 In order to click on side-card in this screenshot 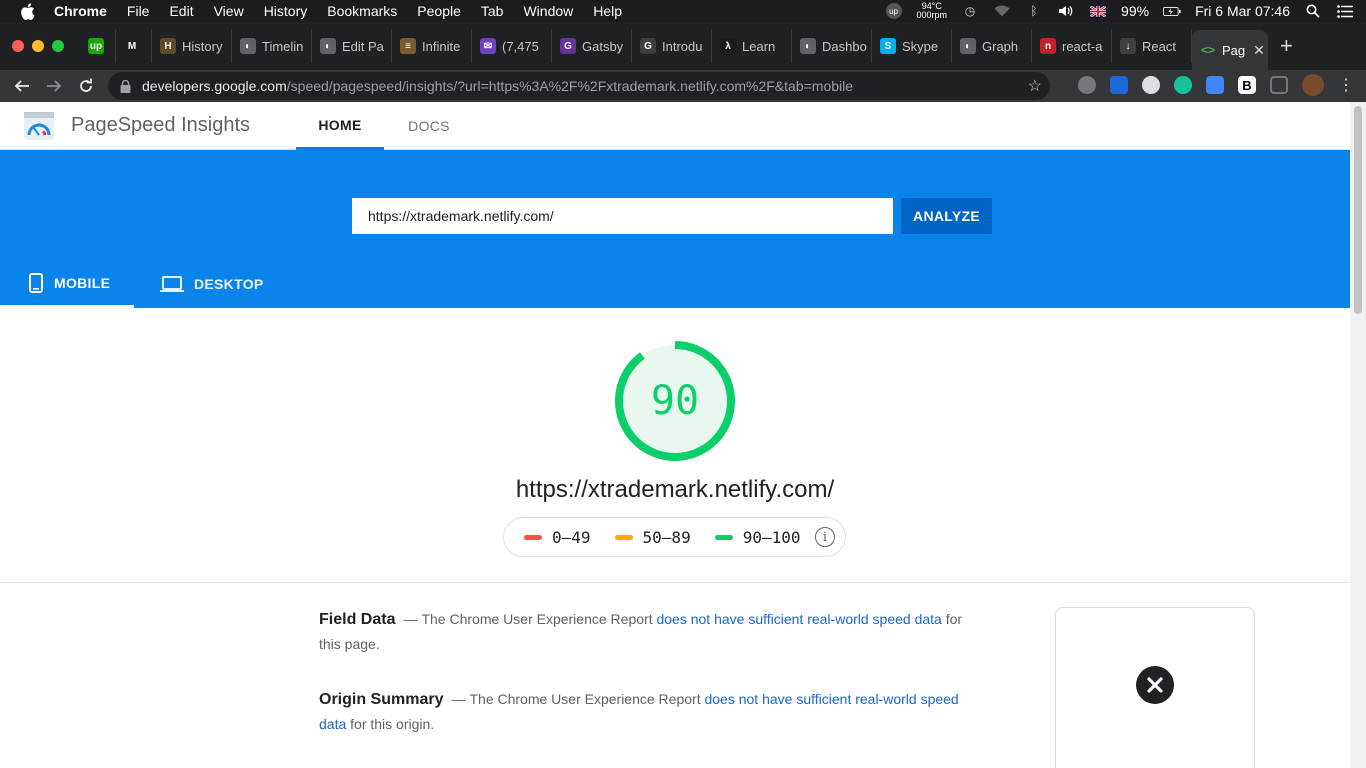, I will do `click(1155, 687)`.